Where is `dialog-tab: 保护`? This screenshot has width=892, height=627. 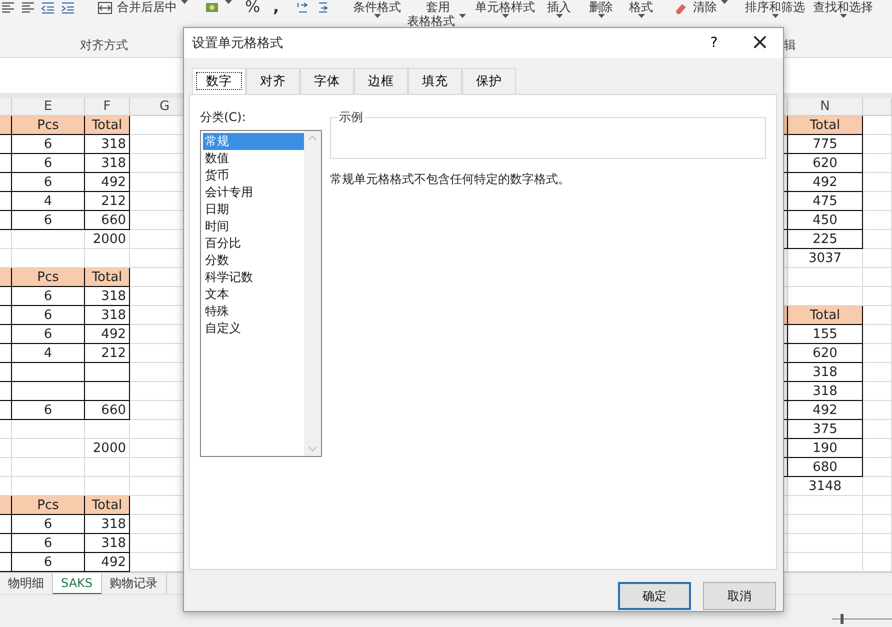 dialog-tab: 保护 is located at coordinates (489, 81).